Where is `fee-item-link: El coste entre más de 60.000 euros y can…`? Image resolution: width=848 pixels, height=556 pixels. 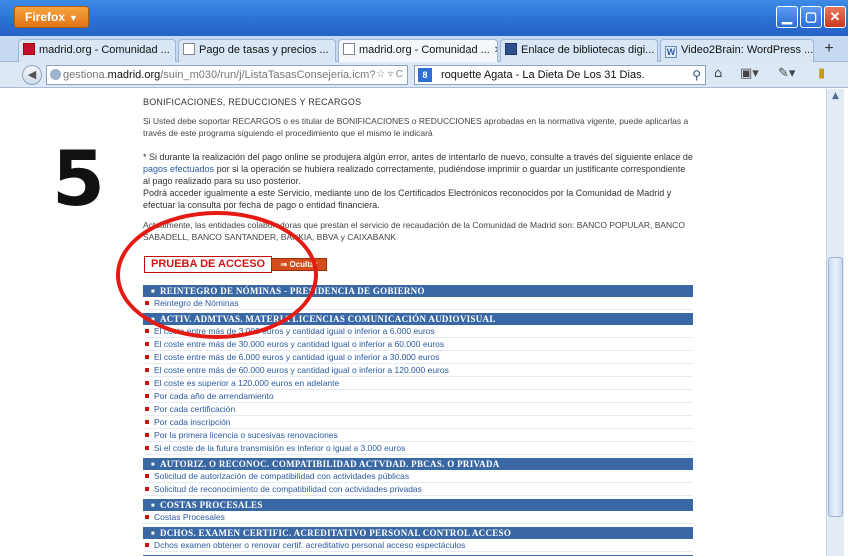 fee-item-link: El coste entre más de 60.000 euros y can… is located at coordinates (418, 370).